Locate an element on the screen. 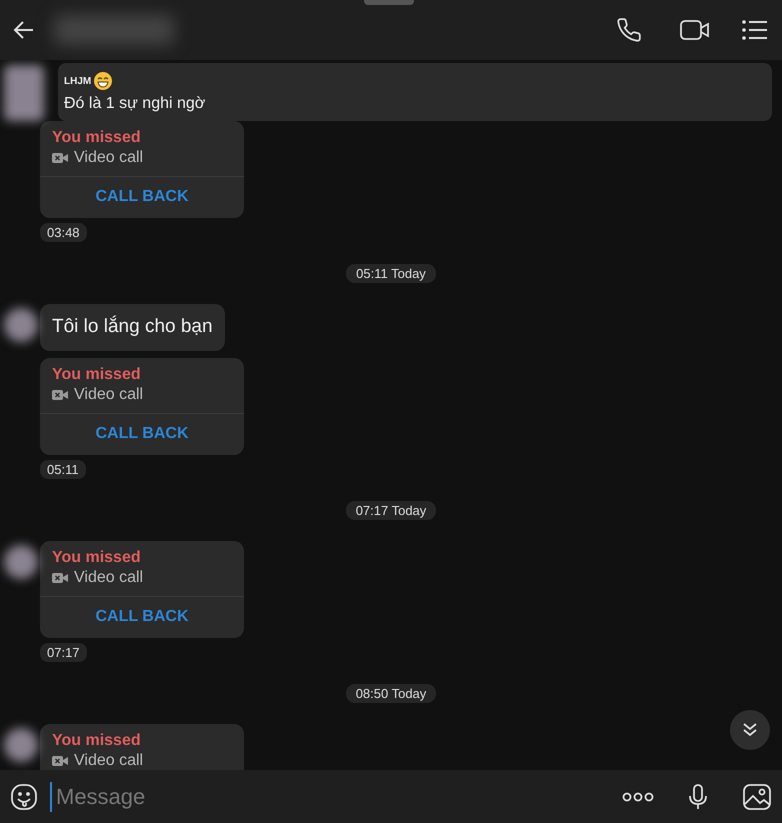  message-bubble: Tôi lo lắng cho bạn is located at coordinates (132, 327).